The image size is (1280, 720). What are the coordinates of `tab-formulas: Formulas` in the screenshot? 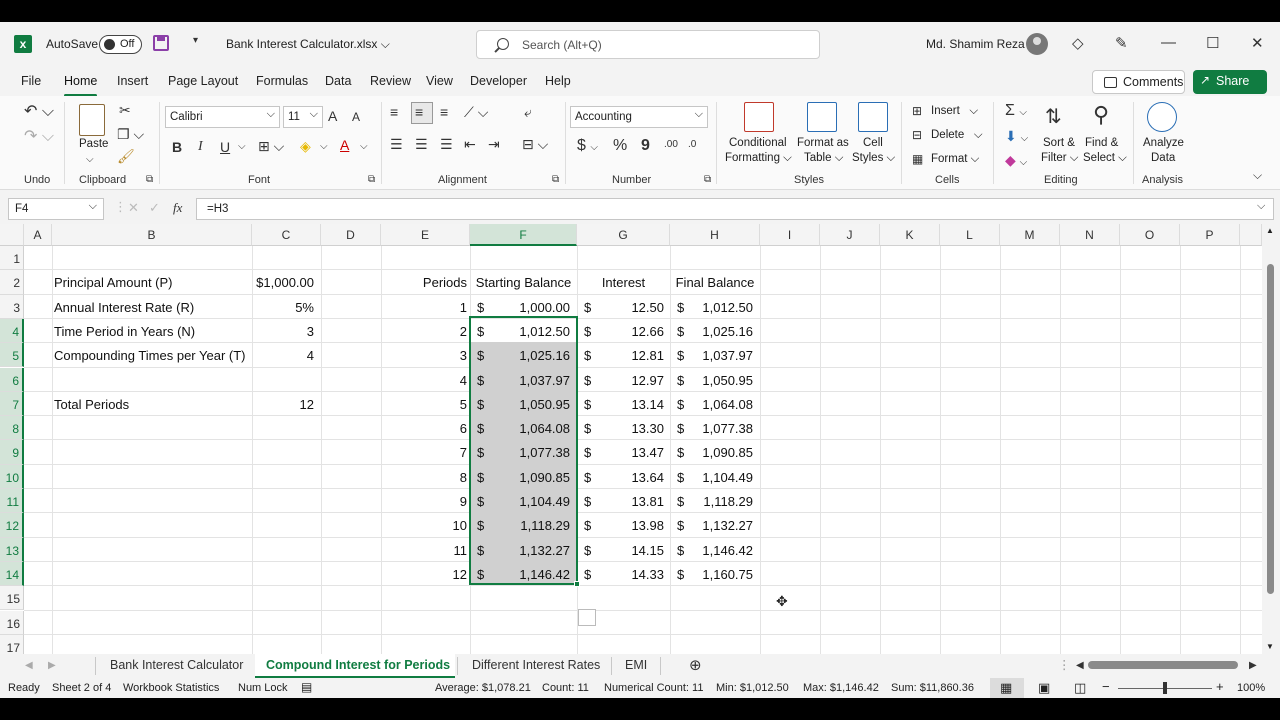 It's located at (282, 81).